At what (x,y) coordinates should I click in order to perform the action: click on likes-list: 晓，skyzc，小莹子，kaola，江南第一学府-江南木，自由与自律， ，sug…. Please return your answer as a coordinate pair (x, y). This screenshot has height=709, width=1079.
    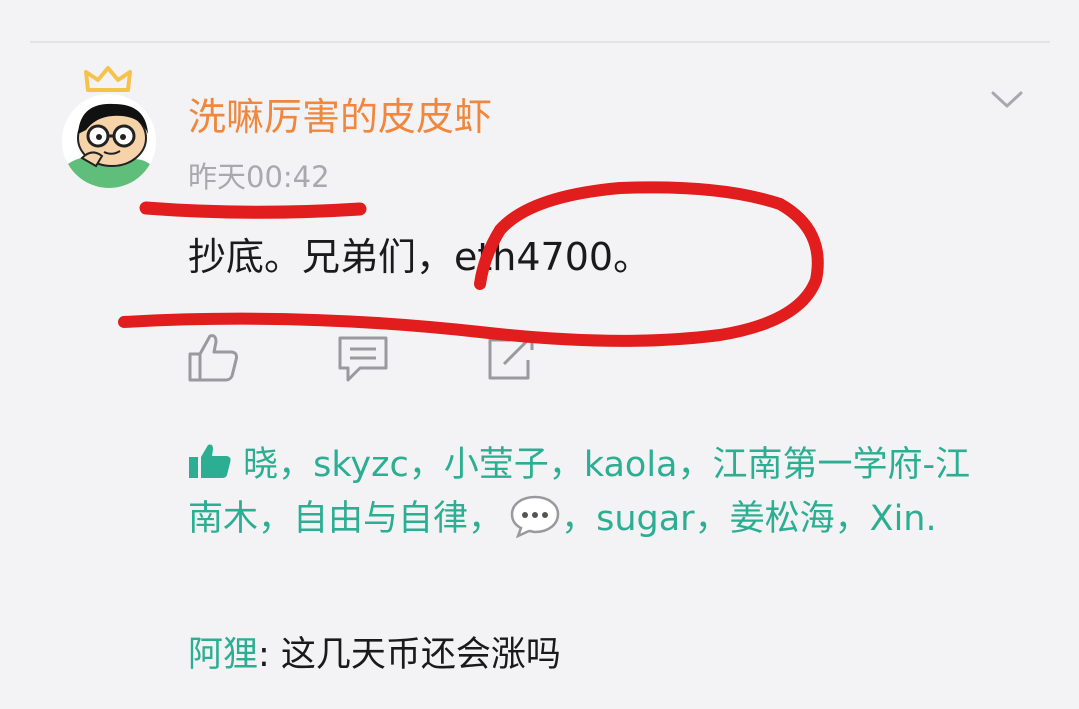
    Looking at the image, I should click on (579, 491).